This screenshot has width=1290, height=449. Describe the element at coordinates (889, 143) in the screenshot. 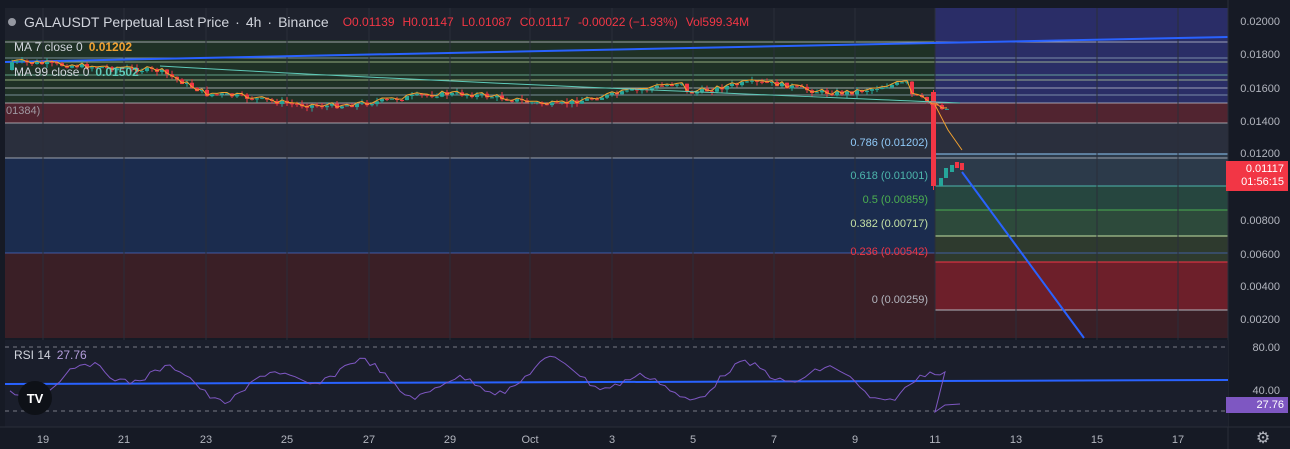

I see `fib-level-label: 0.786 (0.01202)` at that location.